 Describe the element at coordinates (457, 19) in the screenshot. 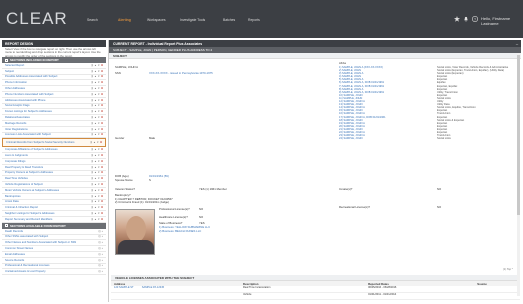

I see `star-icon` at that location.